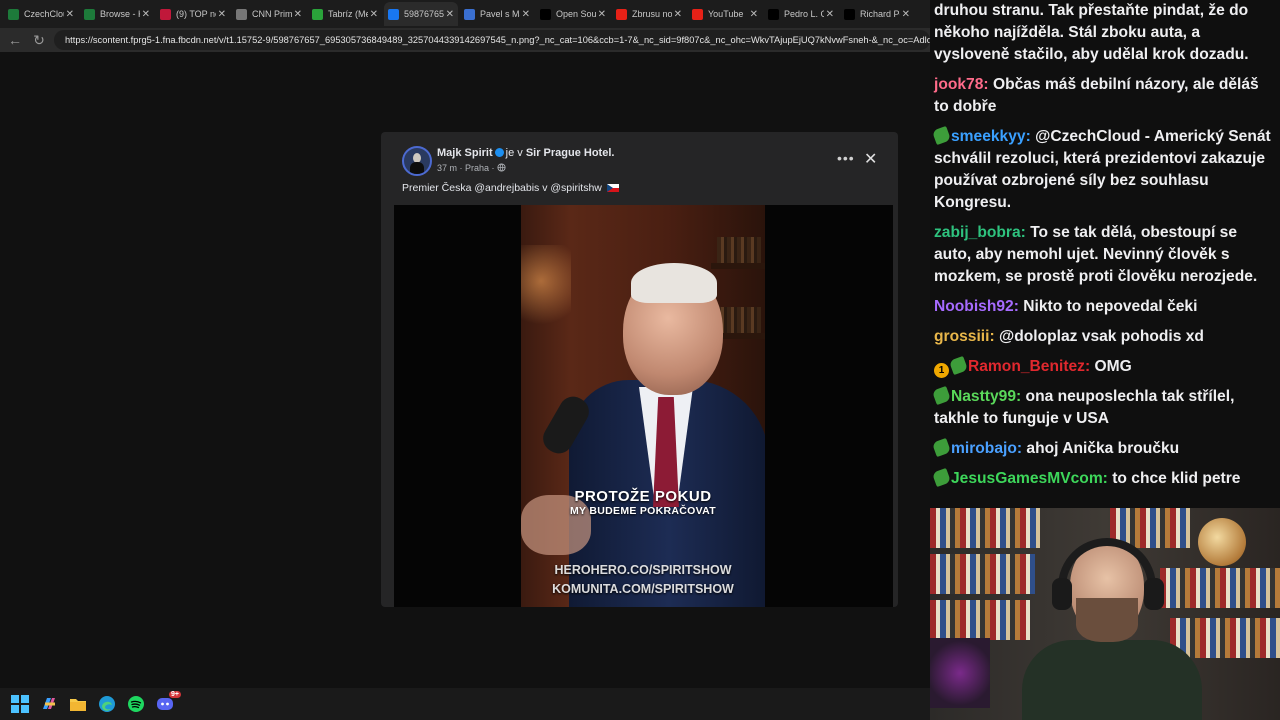 The height and width of the screenshot is (720, 1280). What do you see at coordinates (649, 14) in the screenshot?
I see `browser-tab: Zbrusu no ✕` at bounding box center [649, 14].